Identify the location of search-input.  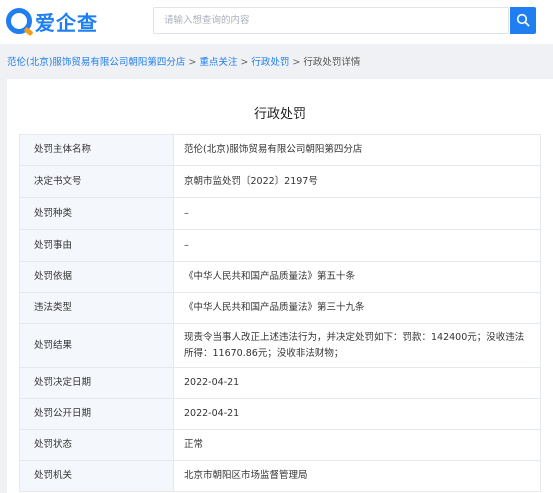
(331, 20).